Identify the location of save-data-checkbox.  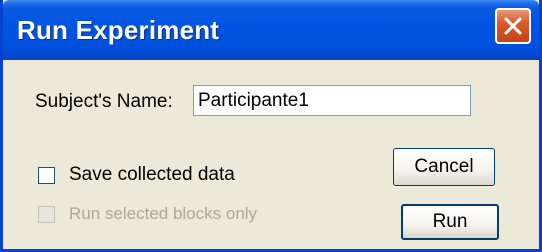
(46, 175).